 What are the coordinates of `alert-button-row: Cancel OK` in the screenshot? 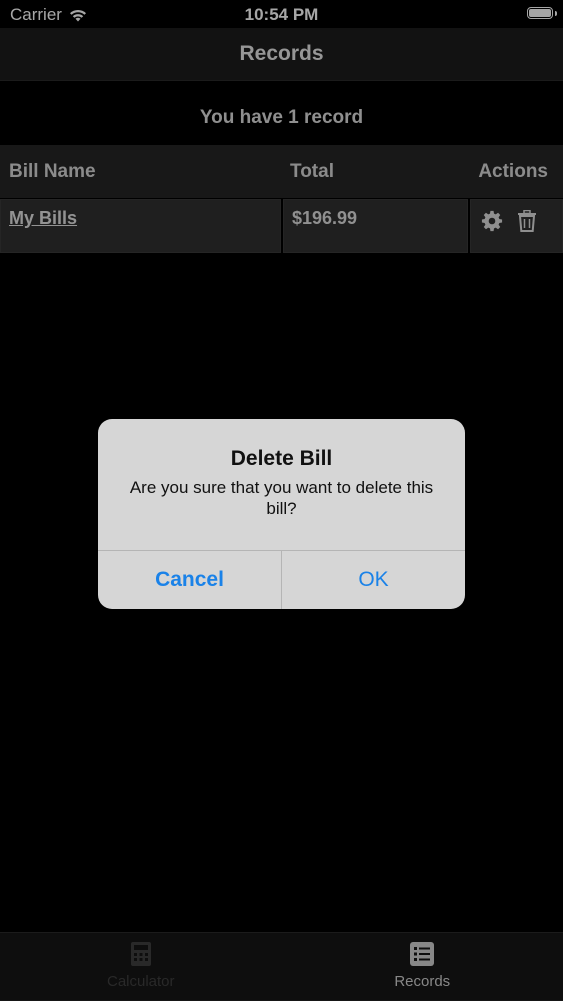 It's located at (281, 579).